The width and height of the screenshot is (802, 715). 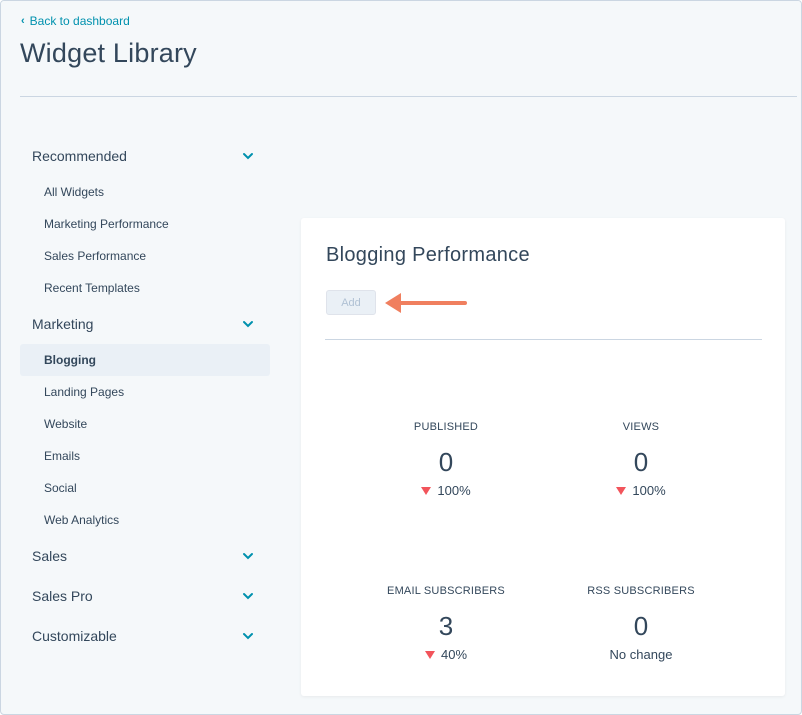 I want to click on widget-title: Blogging Performance, so click(x=428, y=255).